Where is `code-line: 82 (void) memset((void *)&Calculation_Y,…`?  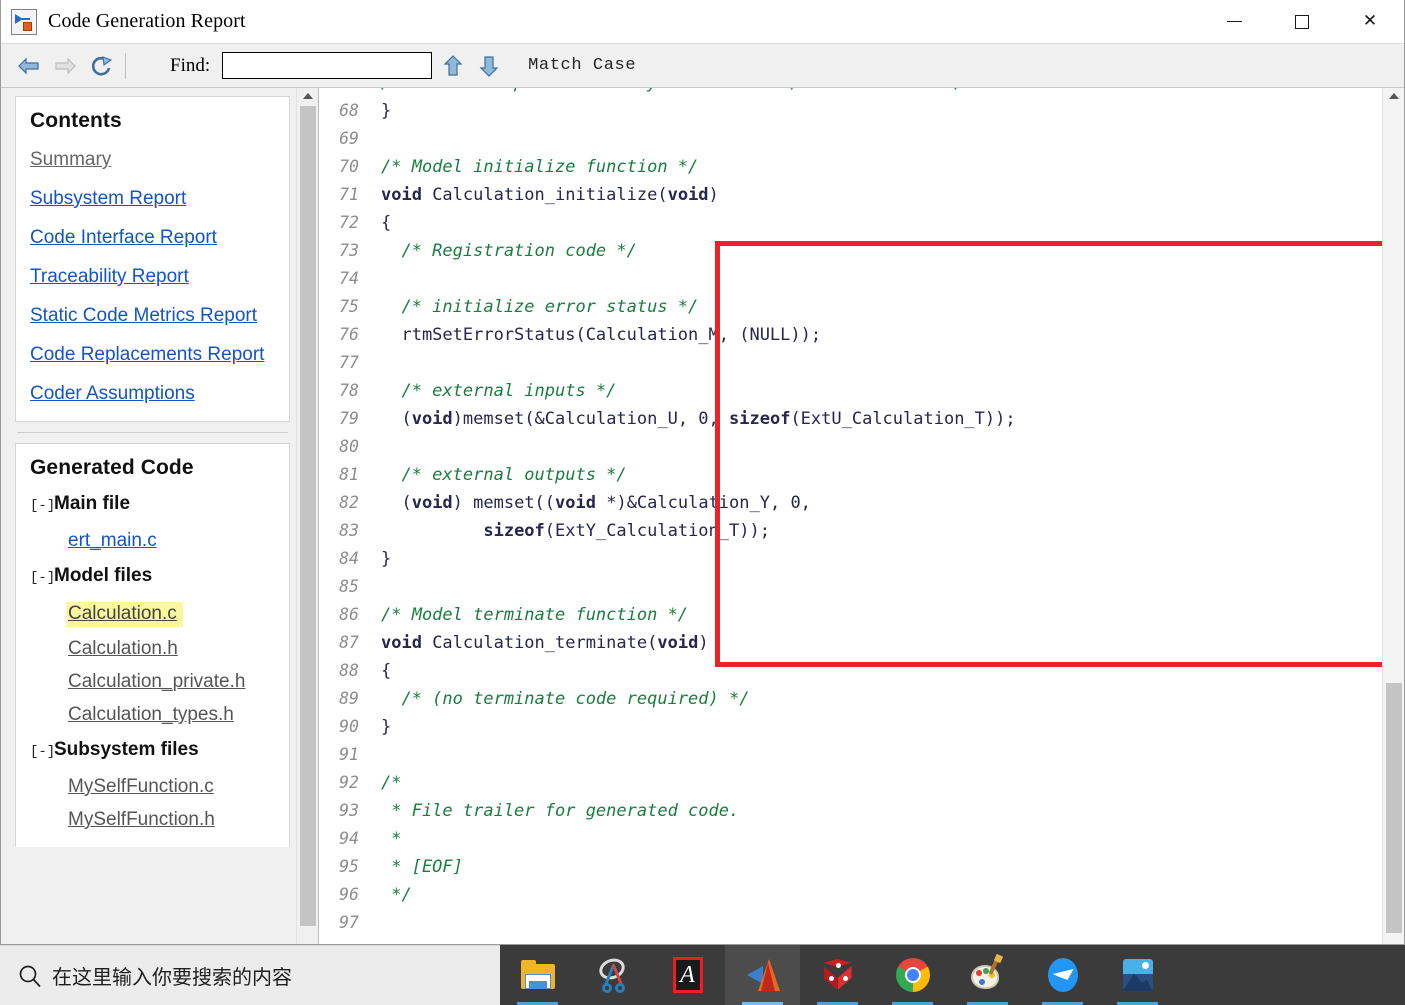
code-line: 82 (void) memset((void *)&Calculation_Y,… is located at coordinates (850, 503).